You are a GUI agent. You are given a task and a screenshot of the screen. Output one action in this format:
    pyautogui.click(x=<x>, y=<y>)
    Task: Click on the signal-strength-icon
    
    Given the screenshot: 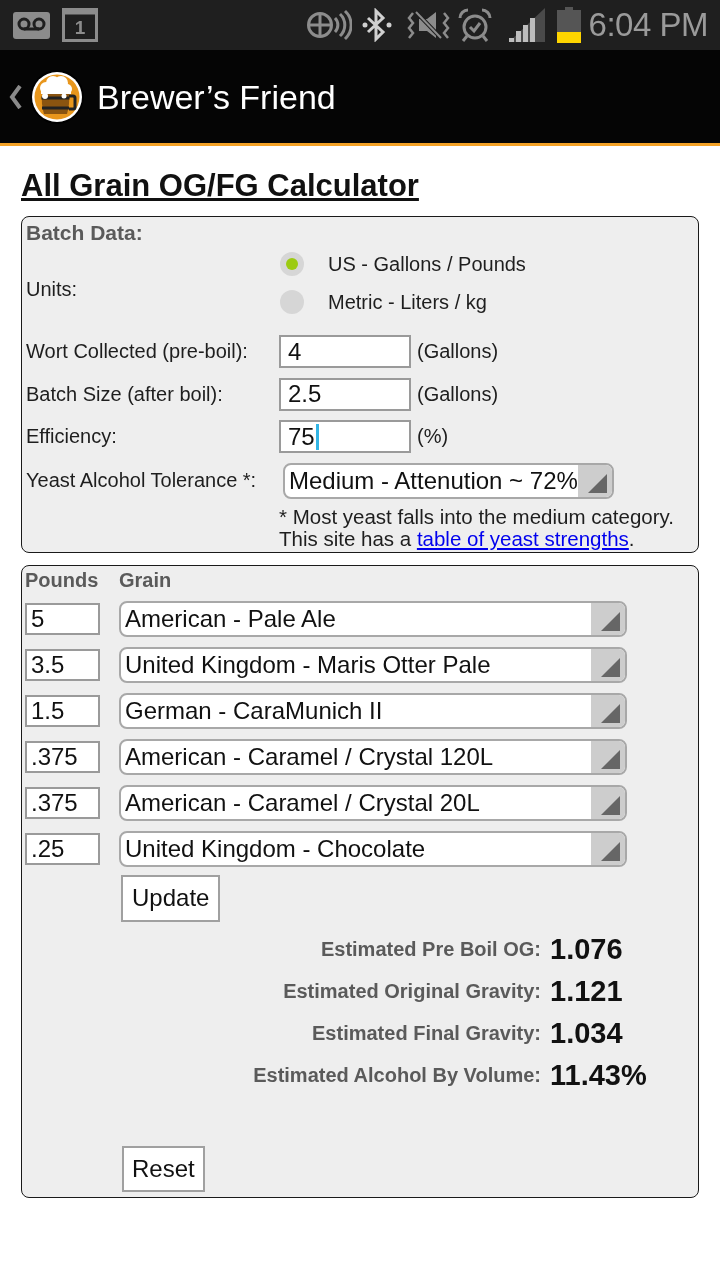 What is the action you would take?
    pyautogui.click(x=526, y=25)
    